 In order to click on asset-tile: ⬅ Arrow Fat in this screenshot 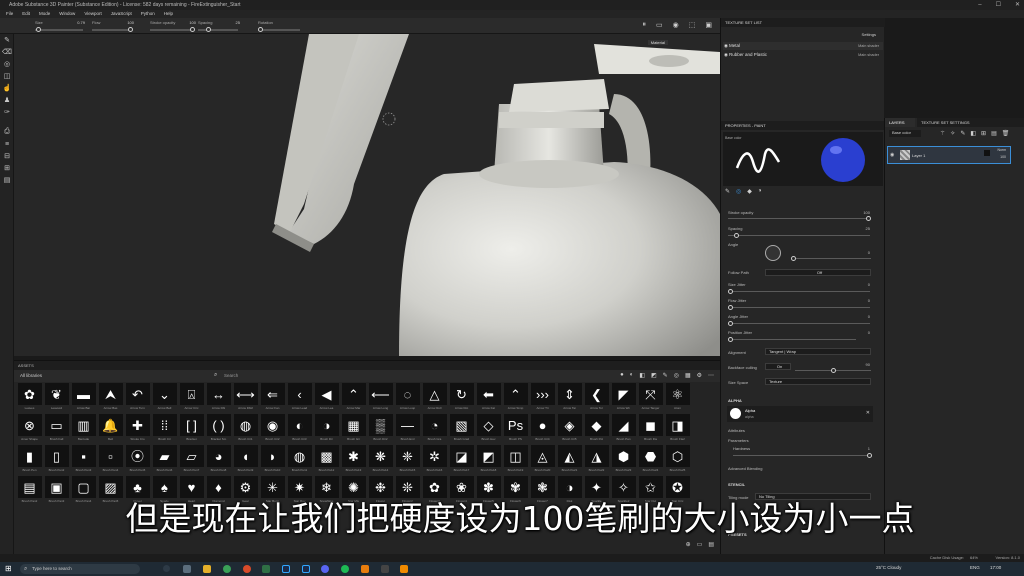, I will do `click(488, 398)`.